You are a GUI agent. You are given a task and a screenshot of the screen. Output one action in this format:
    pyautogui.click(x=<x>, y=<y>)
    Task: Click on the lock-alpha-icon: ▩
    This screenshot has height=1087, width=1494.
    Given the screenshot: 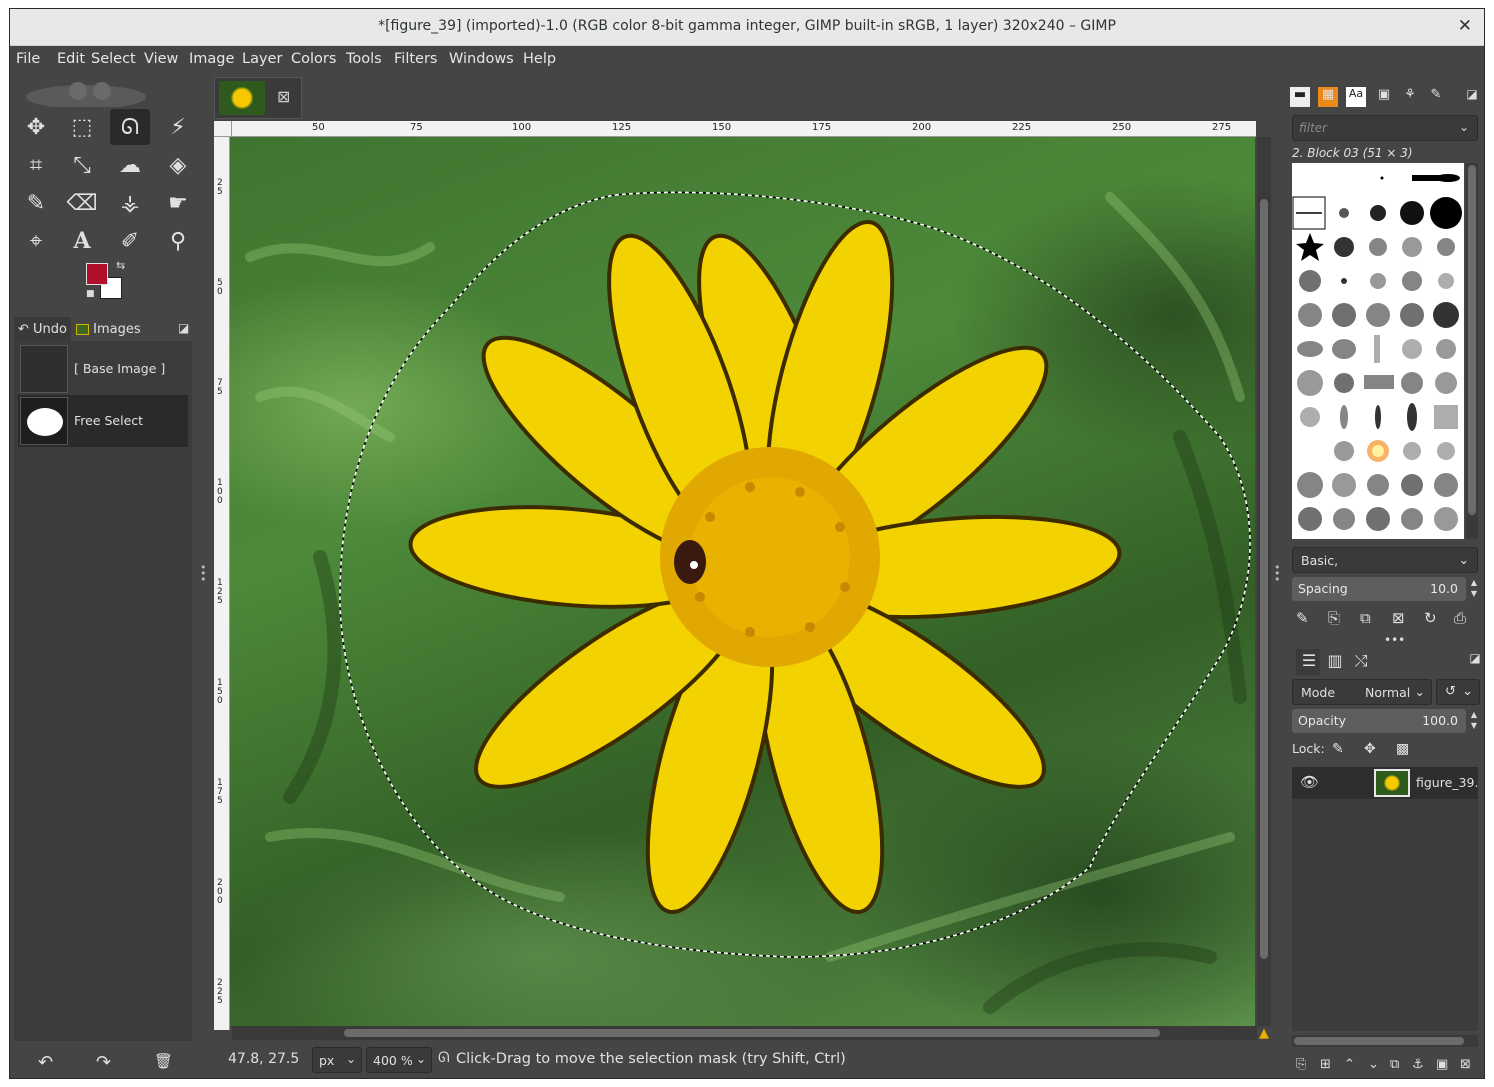 What is the action you would take?
    pyautogui.click(x=1402, y=749)
    